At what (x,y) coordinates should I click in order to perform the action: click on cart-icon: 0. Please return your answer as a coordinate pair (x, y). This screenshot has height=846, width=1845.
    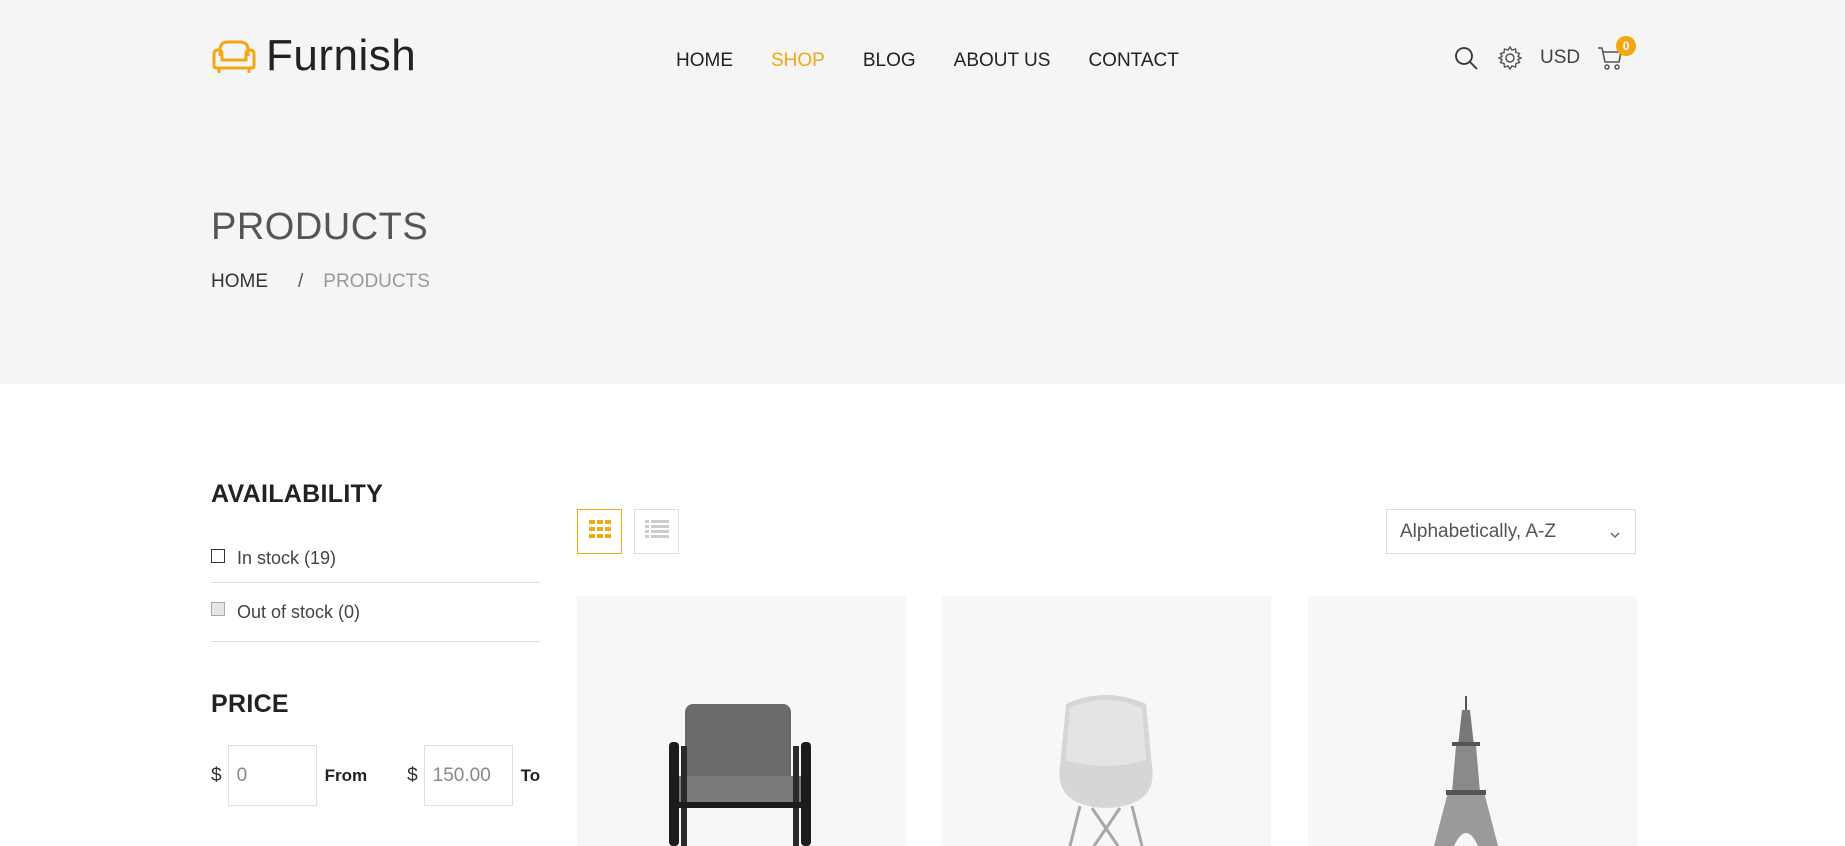
    Looking at the image, I should click on (1616, 54).